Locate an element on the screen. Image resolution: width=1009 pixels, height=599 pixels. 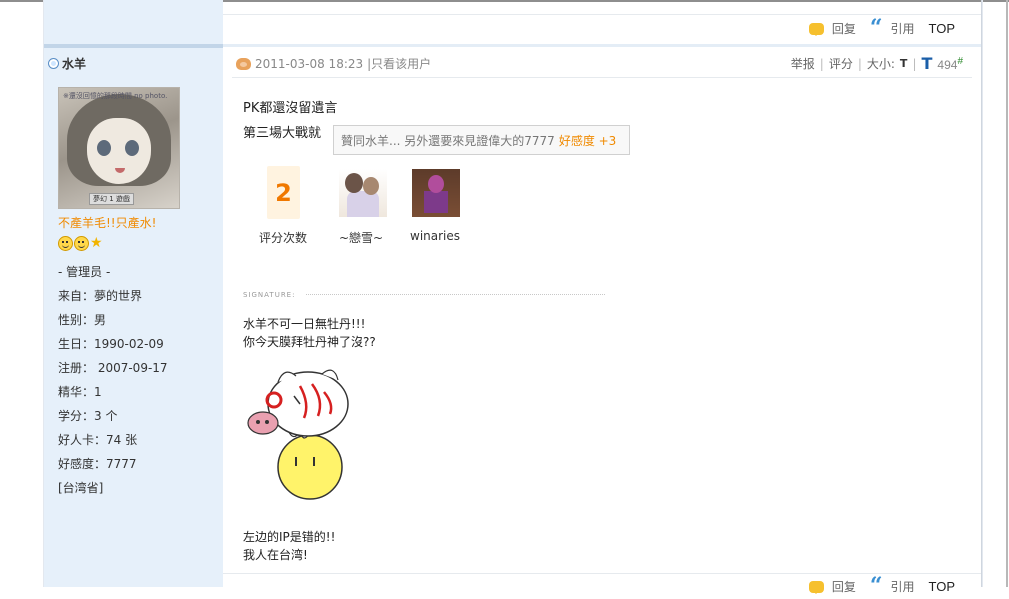
tooltip-text: 贊同水羊... 另外還要來見證偉大的7777 is located at coordinates (448, 141).